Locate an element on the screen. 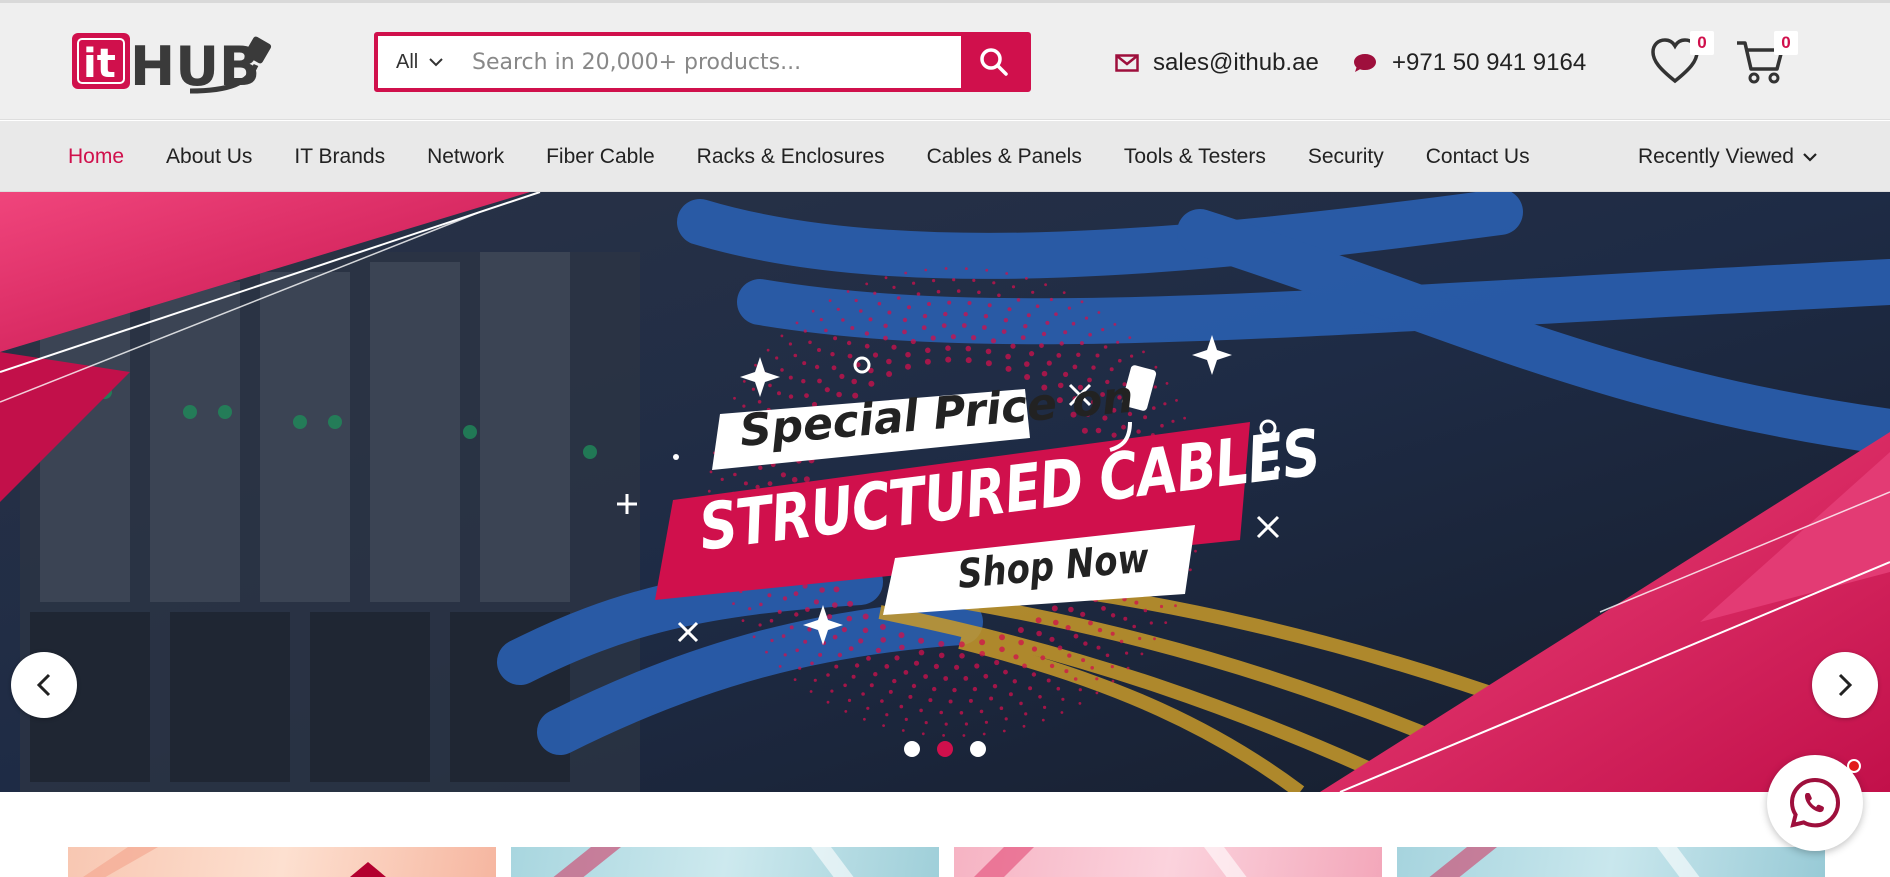 The width and height of the screenshot is (1890, 877). search-bar: All is located at coordinates (702, 62).